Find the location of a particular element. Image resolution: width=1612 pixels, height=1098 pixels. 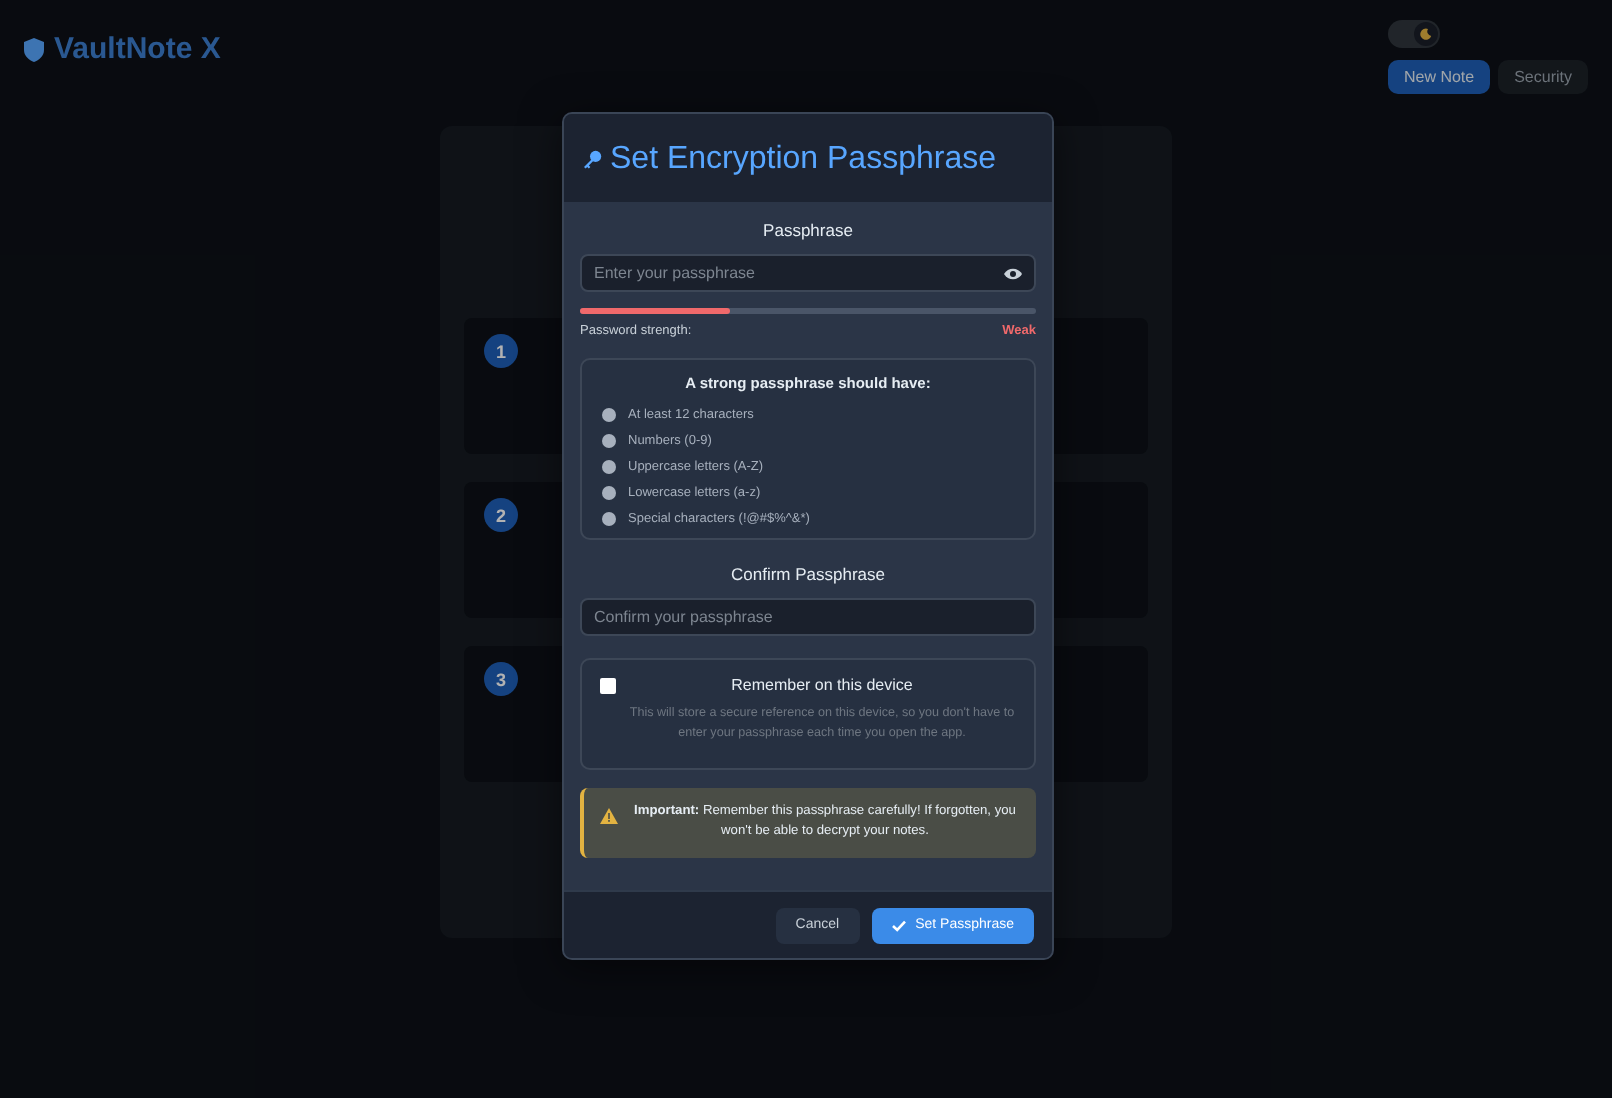

field-label: Confirm Passphrase is located at coordinates (807, 574).